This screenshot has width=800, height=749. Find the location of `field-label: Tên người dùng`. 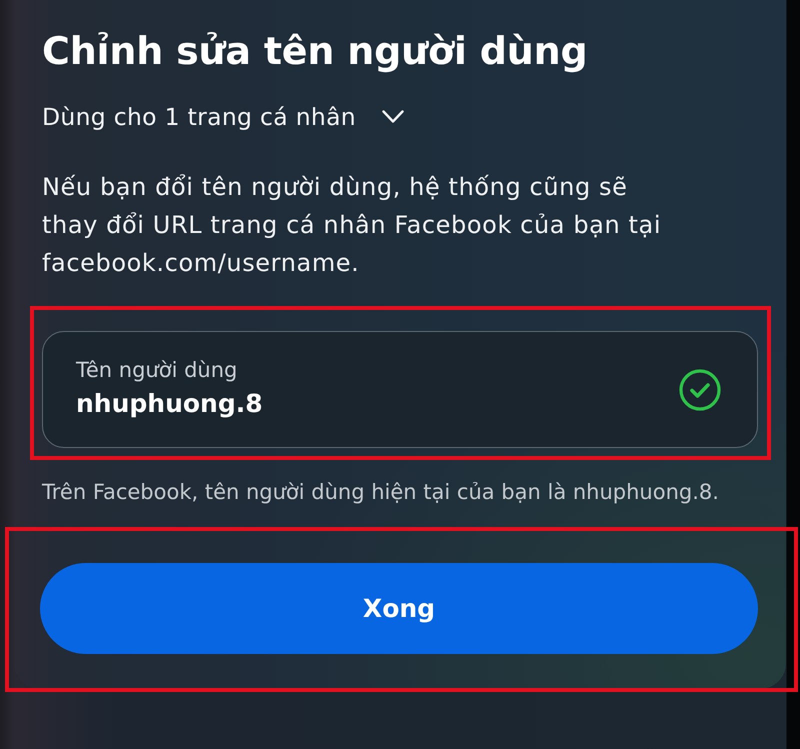

field-label: Tên người dùng is located at coordinates (157, 370).